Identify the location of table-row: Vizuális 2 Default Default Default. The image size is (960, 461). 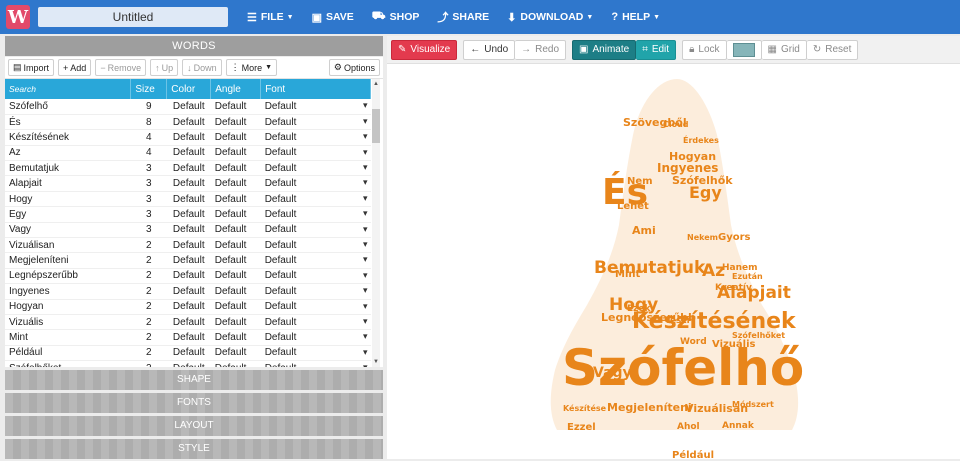
(188, 322).